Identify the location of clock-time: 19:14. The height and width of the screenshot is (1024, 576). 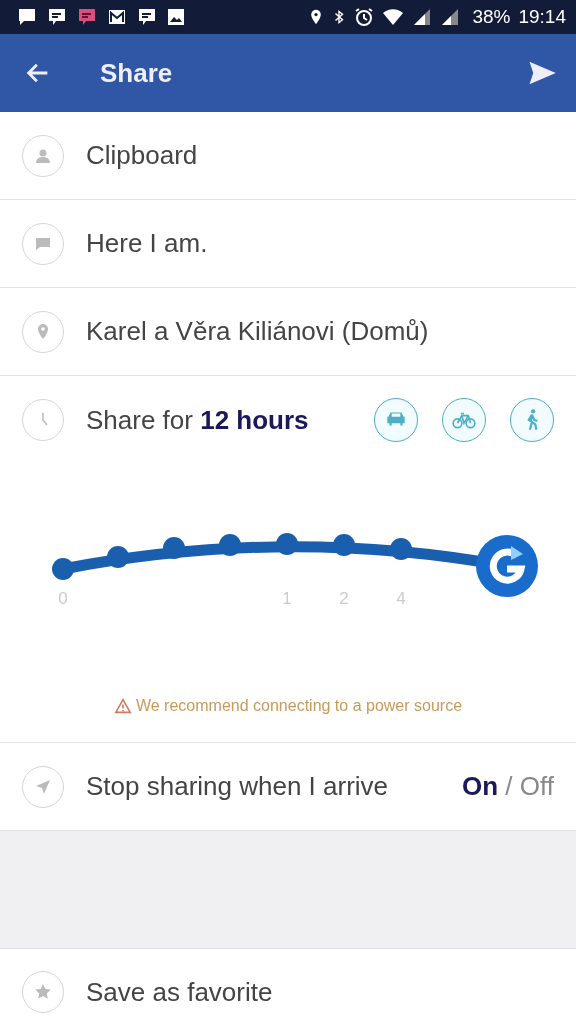
(542, 16).